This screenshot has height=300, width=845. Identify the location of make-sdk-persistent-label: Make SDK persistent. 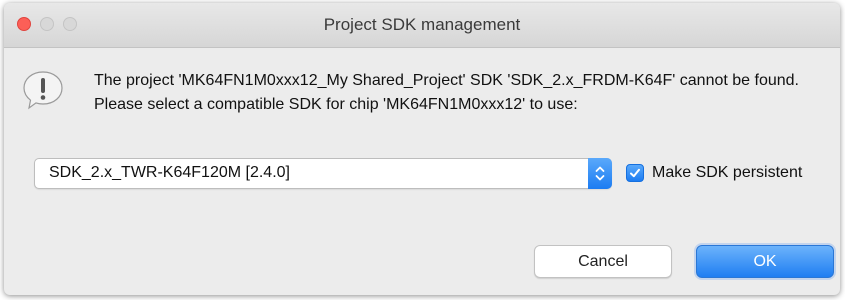
(727, 173).